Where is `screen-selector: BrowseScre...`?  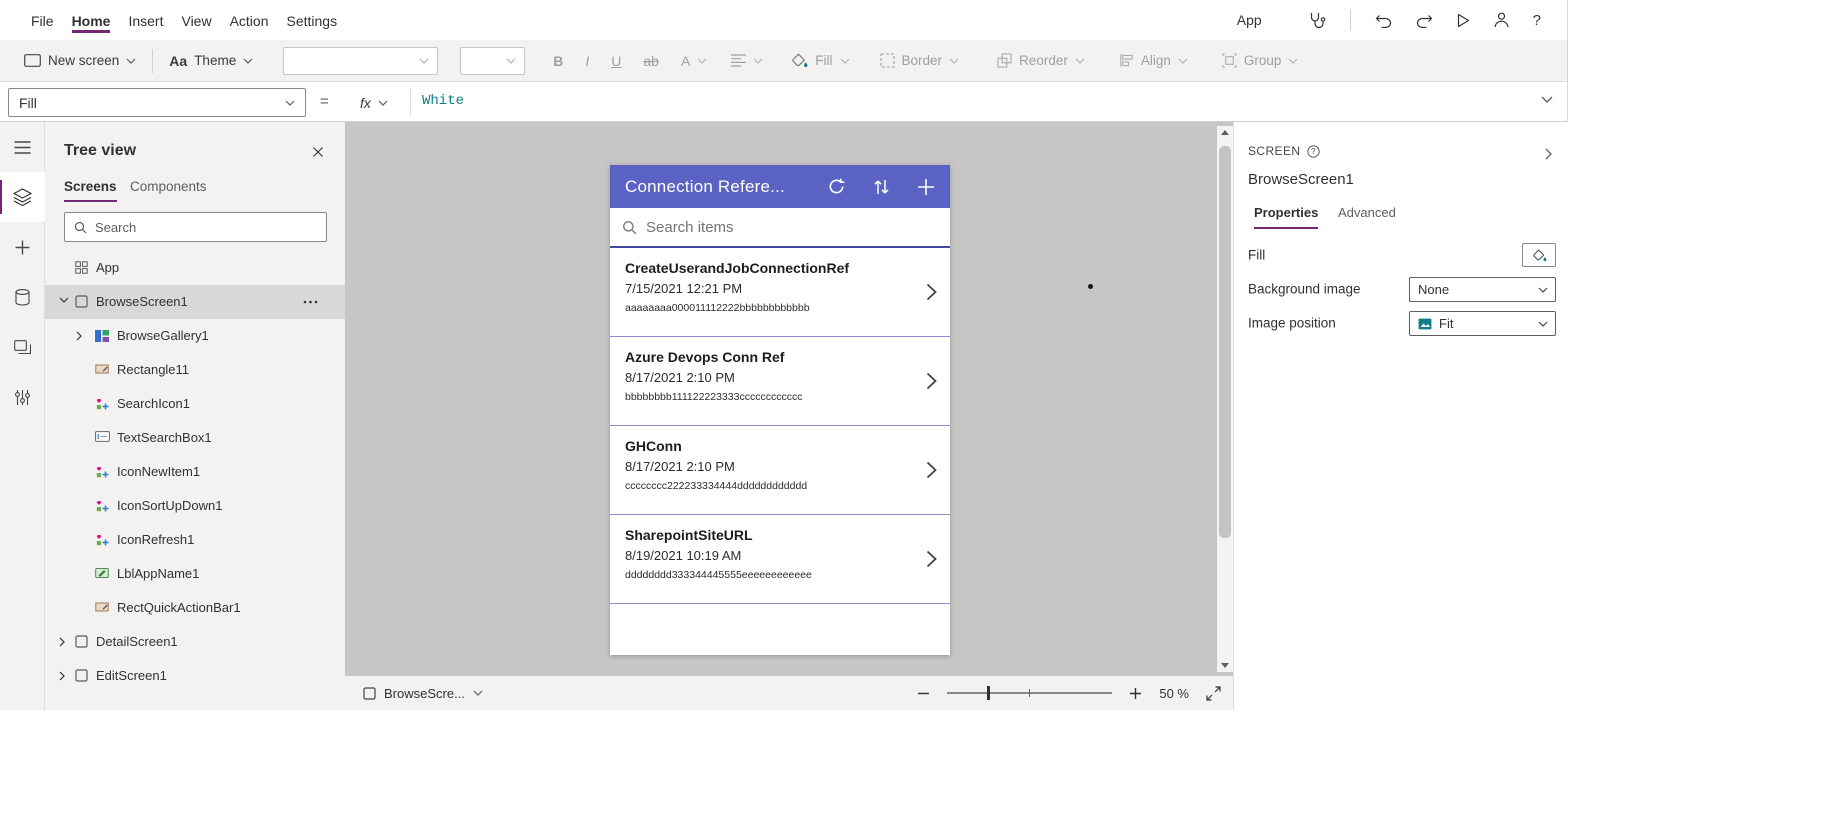
screen-selector: BrowseScre... is located at coordinates (423, 693).